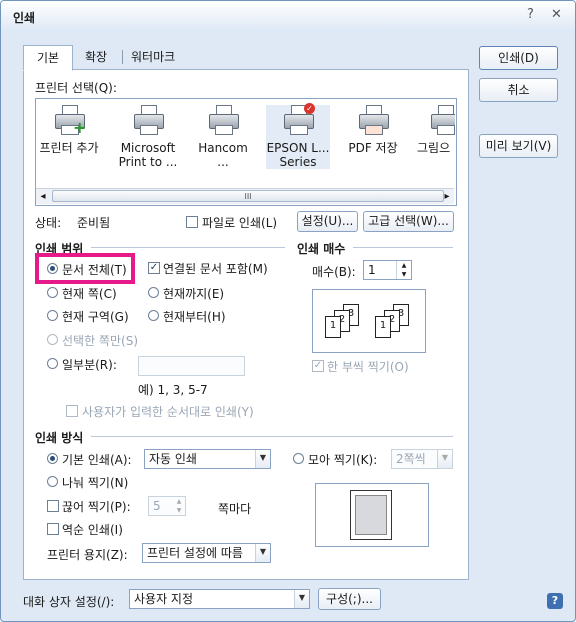 This screenshot has height=622, width=576. I want to click on status-value: 준비됨, so click(94, 223).